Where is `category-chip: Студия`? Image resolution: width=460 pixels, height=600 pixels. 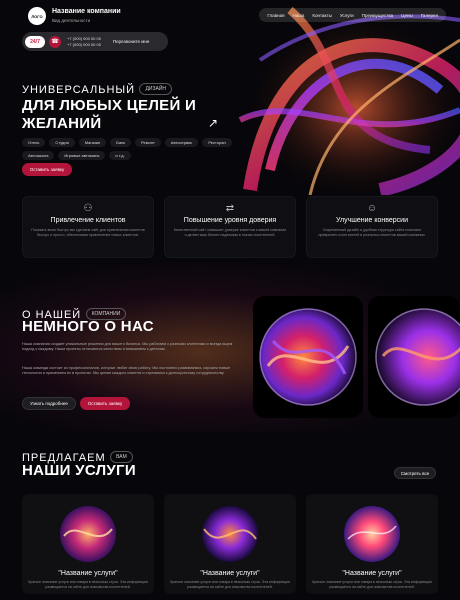
category-chip: Студия is located at coordinates (62, 142).